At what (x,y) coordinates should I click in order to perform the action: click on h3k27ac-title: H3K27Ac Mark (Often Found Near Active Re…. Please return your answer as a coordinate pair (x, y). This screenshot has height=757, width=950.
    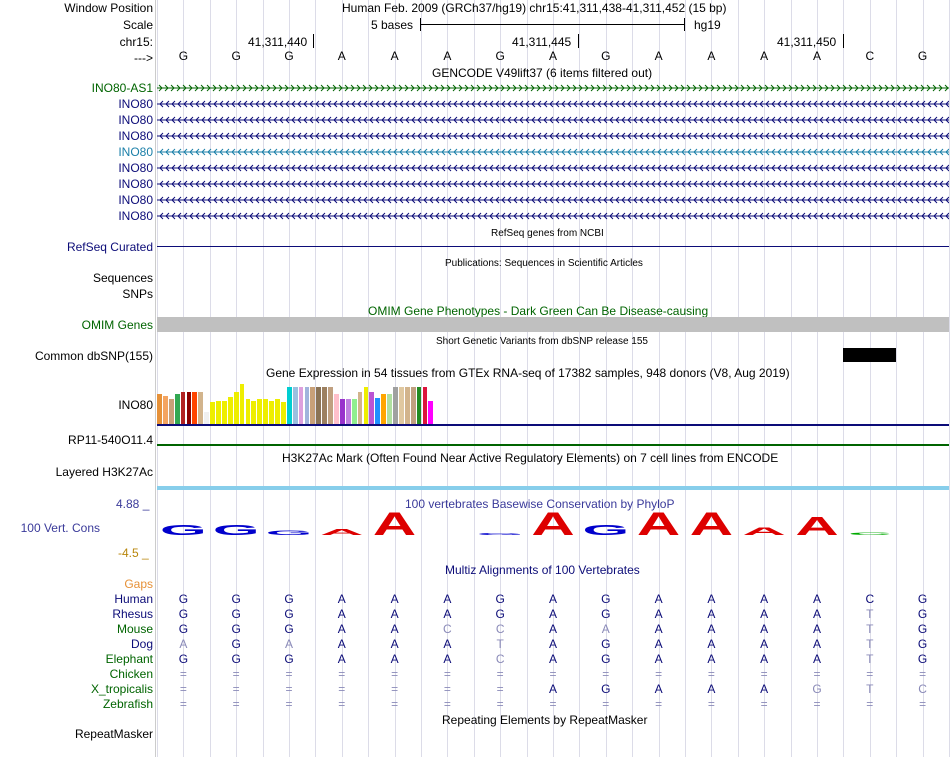
    Looking at the image, I should click on (530, 458).